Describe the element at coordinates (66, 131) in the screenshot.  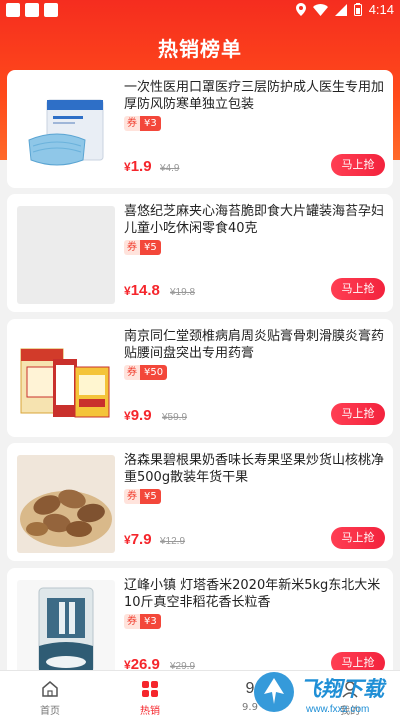
I see `mask-box-image` at that location.